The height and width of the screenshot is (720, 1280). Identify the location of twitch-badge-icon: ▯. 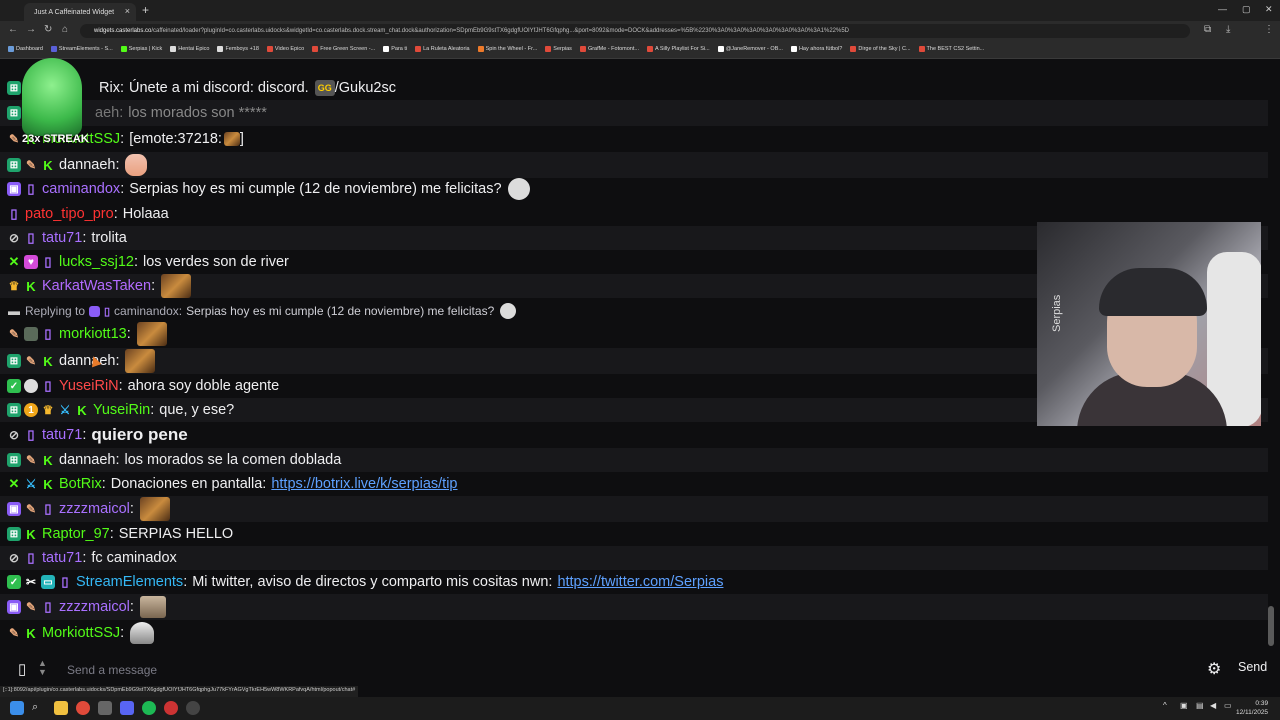
(31, 557).